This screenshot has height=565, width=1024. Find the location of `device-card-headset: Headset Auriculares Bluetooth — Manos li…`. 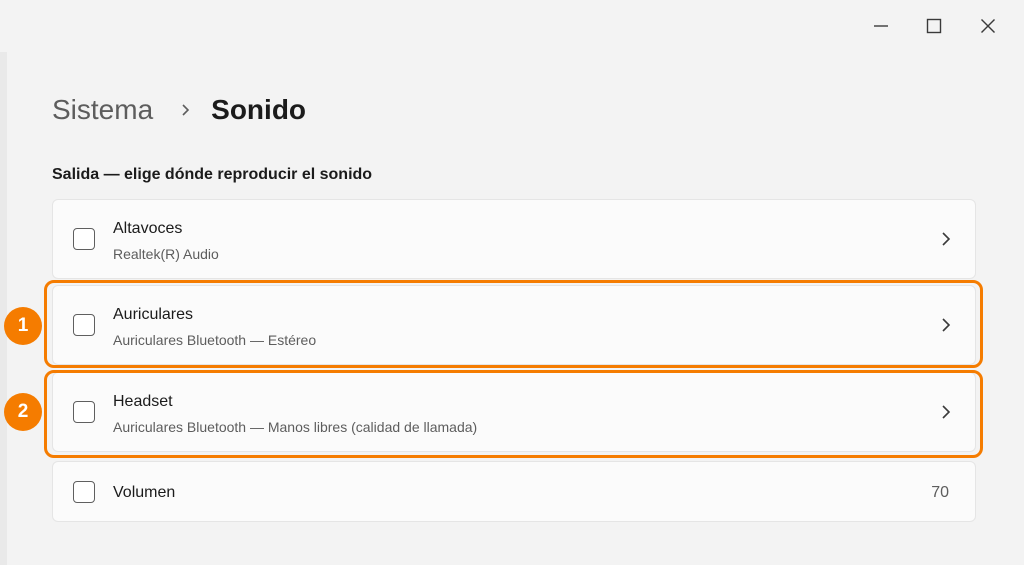

device-card-headset: Headset Auriculares Bluetooth — Manos li… is located at coordinates (514, 412).